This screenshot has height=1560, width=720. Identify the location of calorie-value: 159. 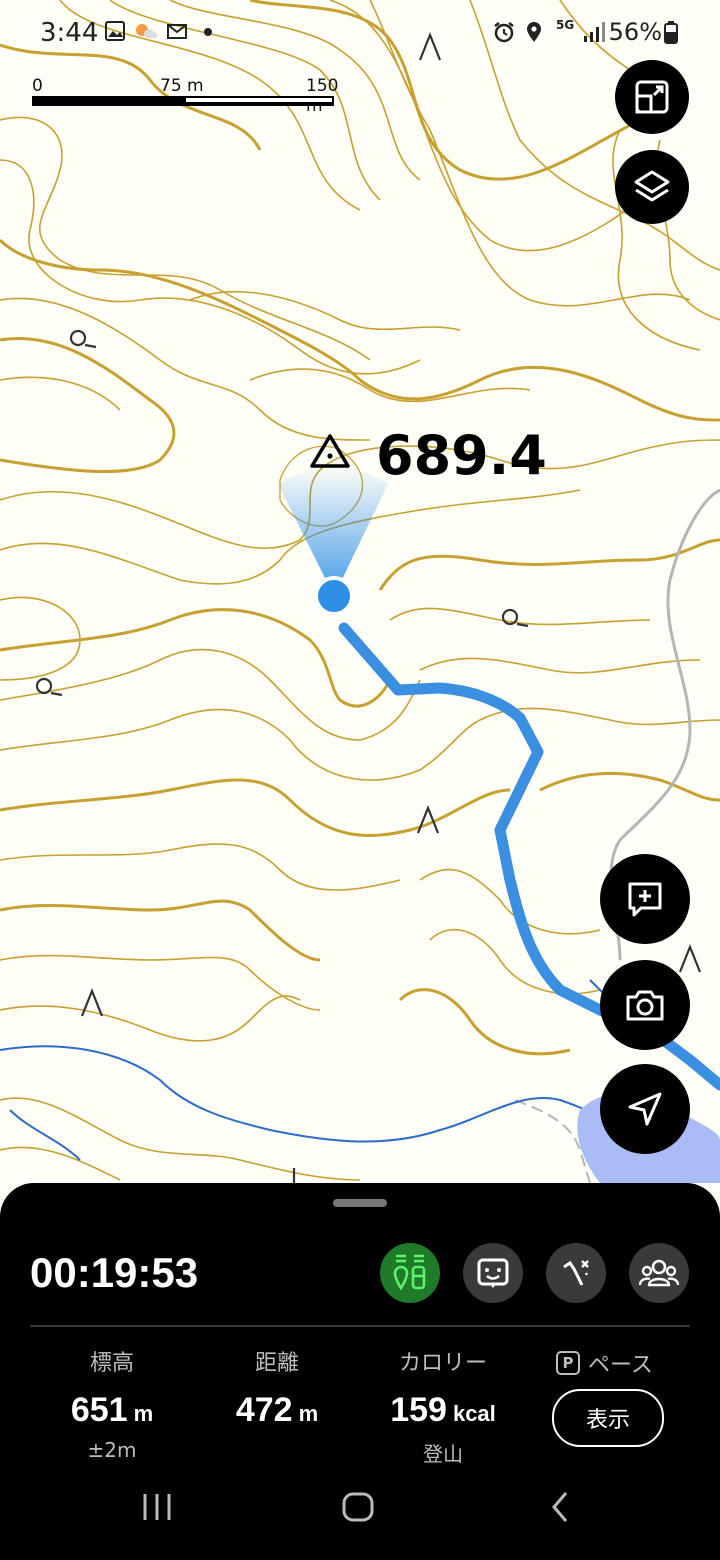
(418, 1410).